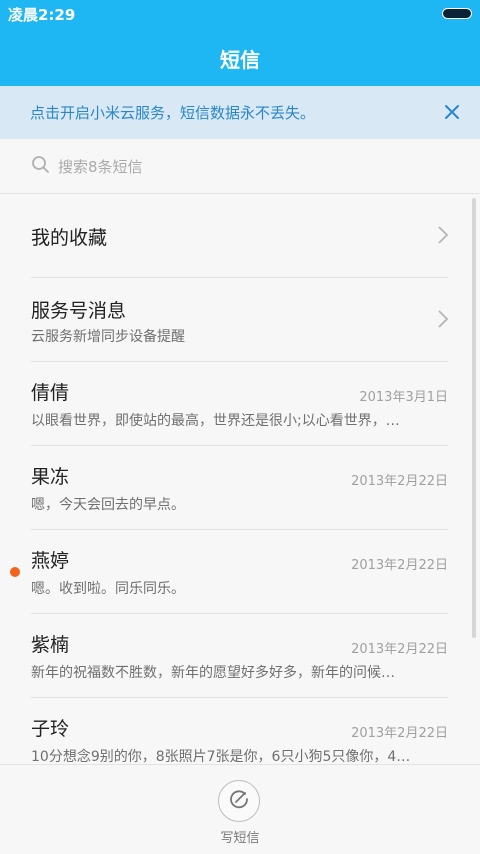 This screenshot has width=480, height=854. I want to click on conversation-row: 果冻 2013年2月22日 嗯，今天会回去的早点。, so click(240, 488).